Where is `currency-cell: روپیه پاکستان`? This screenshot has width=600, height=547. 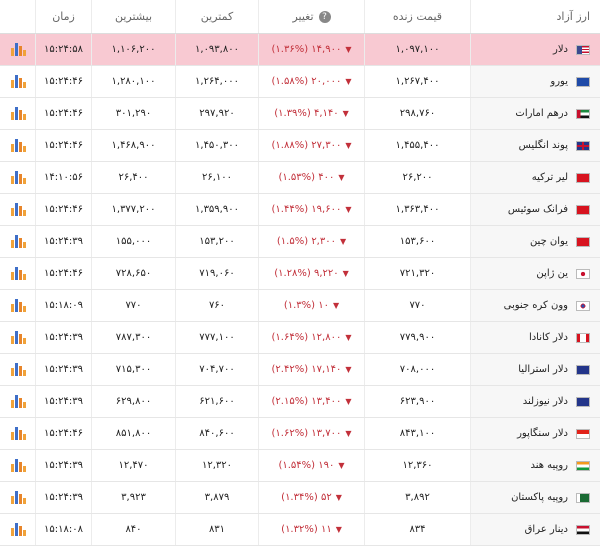 currency-cell: روپیه پاکستان is located at coordinates (535, 497).